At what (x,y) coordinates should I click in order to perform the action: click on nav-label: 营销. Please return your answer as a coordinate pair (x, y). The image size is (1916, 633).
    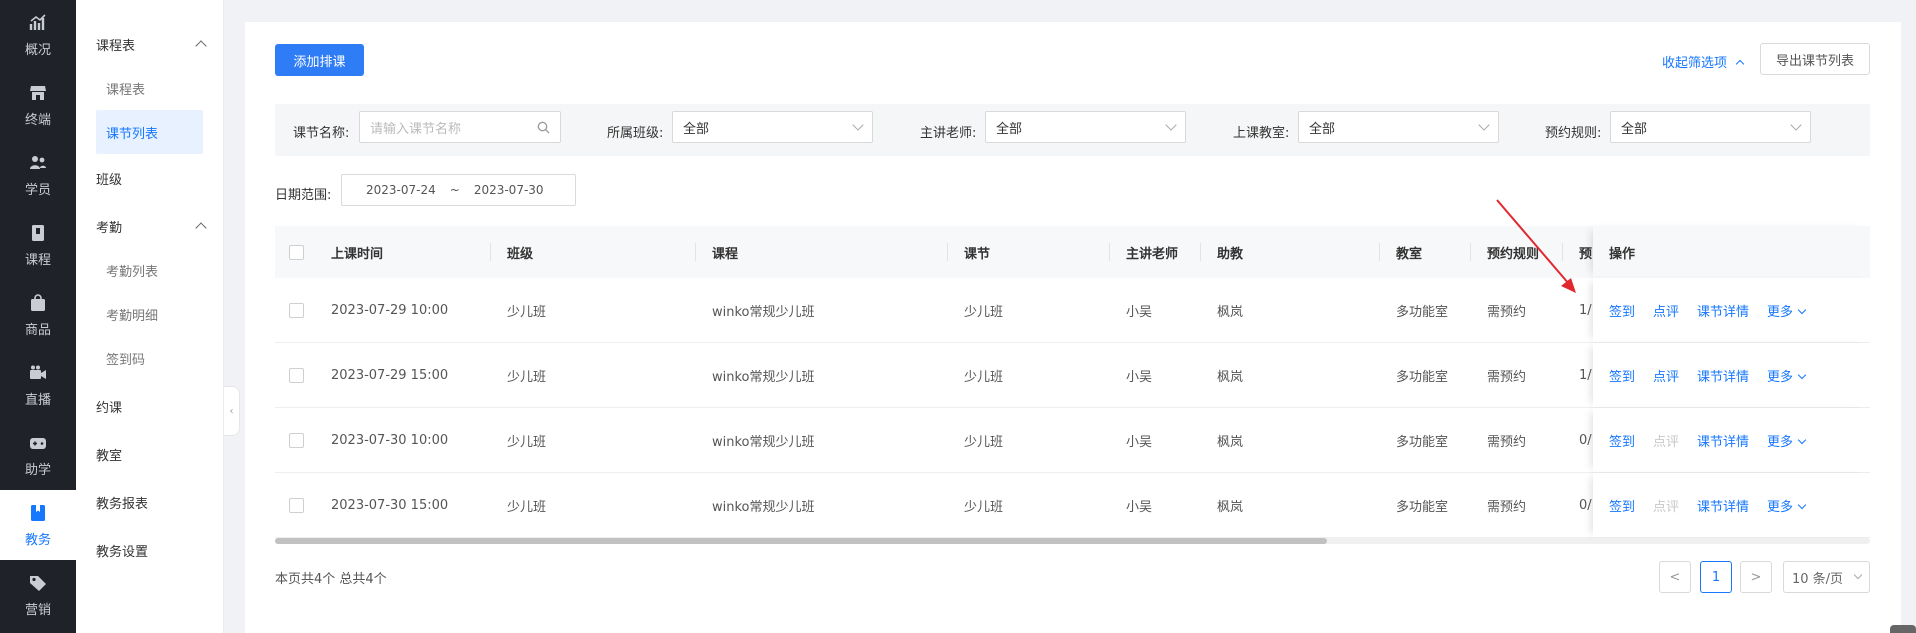
    Looking at the image, I should click on (37, 610).